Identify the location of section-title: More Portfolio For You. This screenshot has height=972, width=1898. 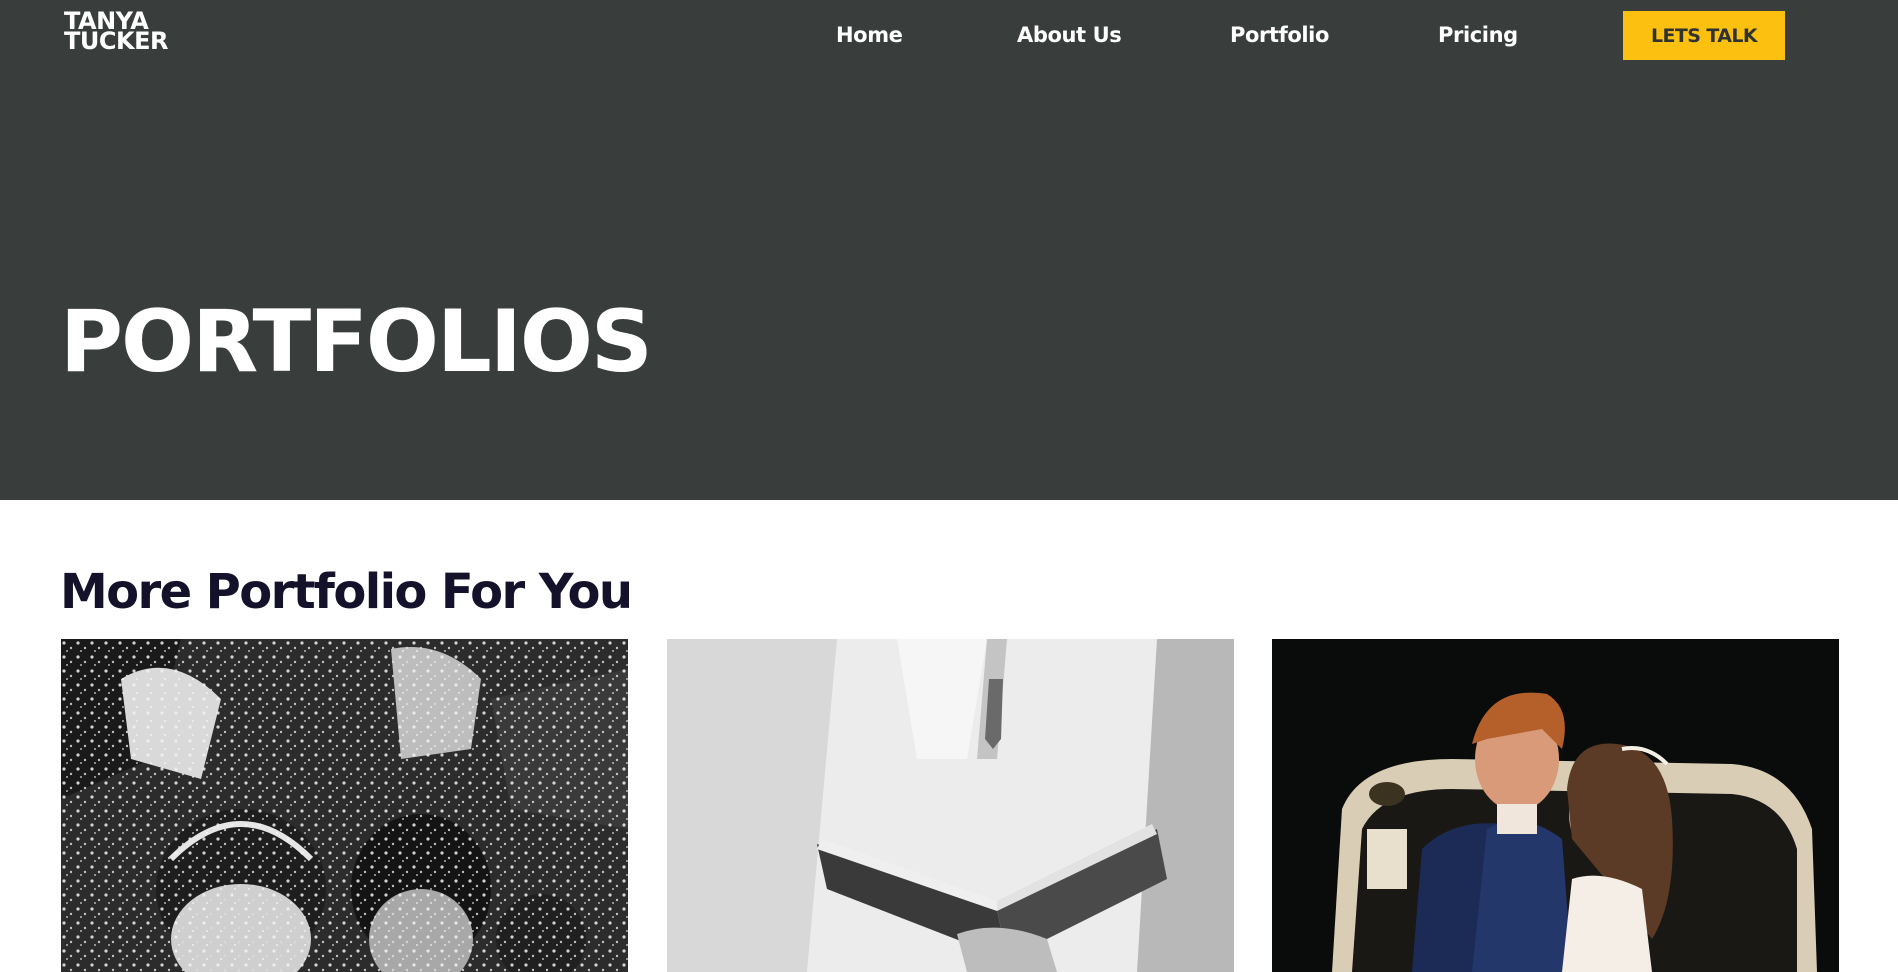
(346, 592).